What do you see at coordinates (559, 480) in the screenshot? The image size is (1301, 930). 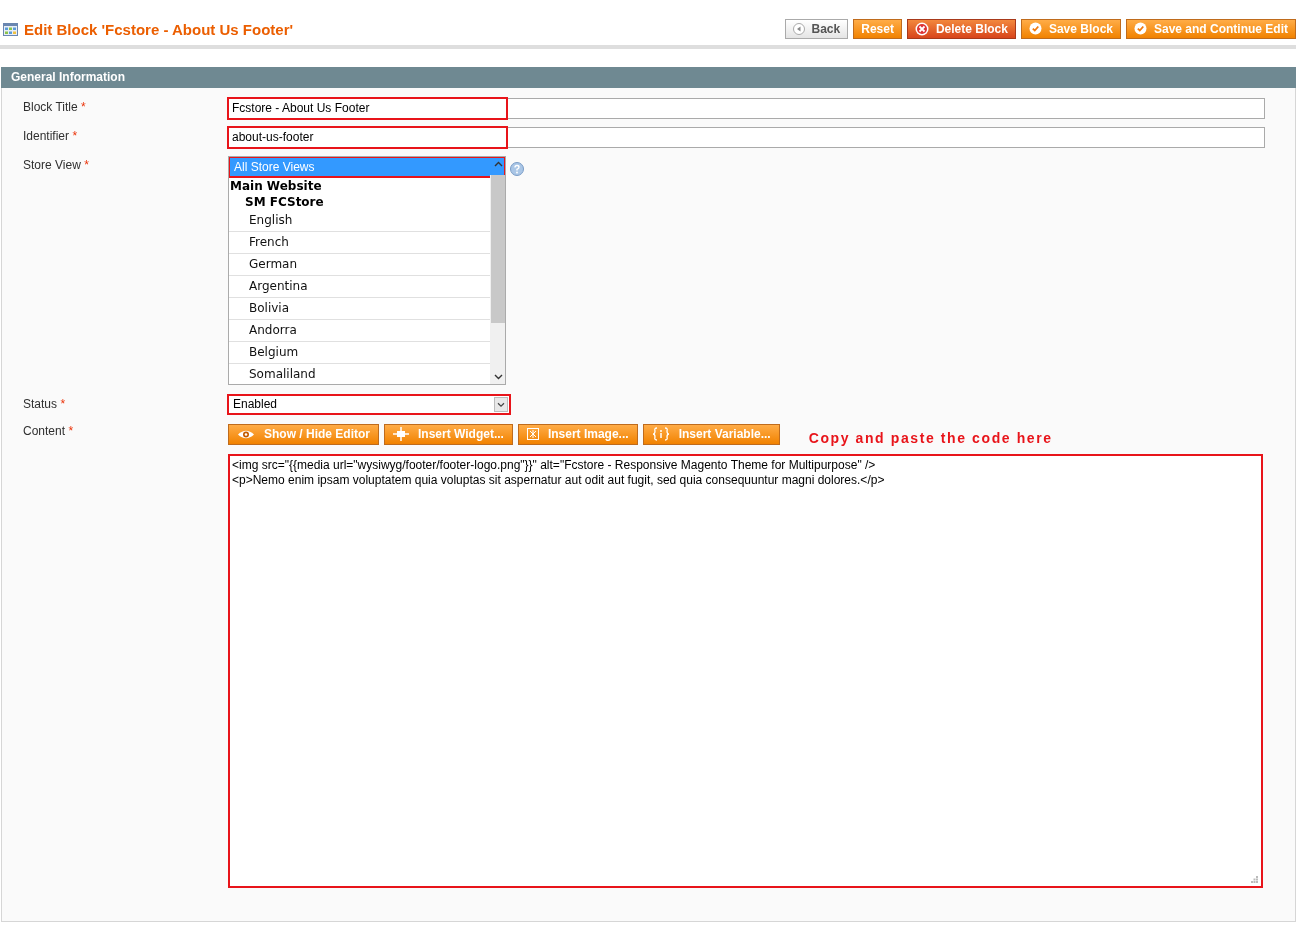 I see `code-line: <p>Nemo enim ipsam voluptatem quia voluptas sit aspernatur aut odit aut fugit, sed quia consequuntur magni dolores.</p>` at bounding box center [559, 480].